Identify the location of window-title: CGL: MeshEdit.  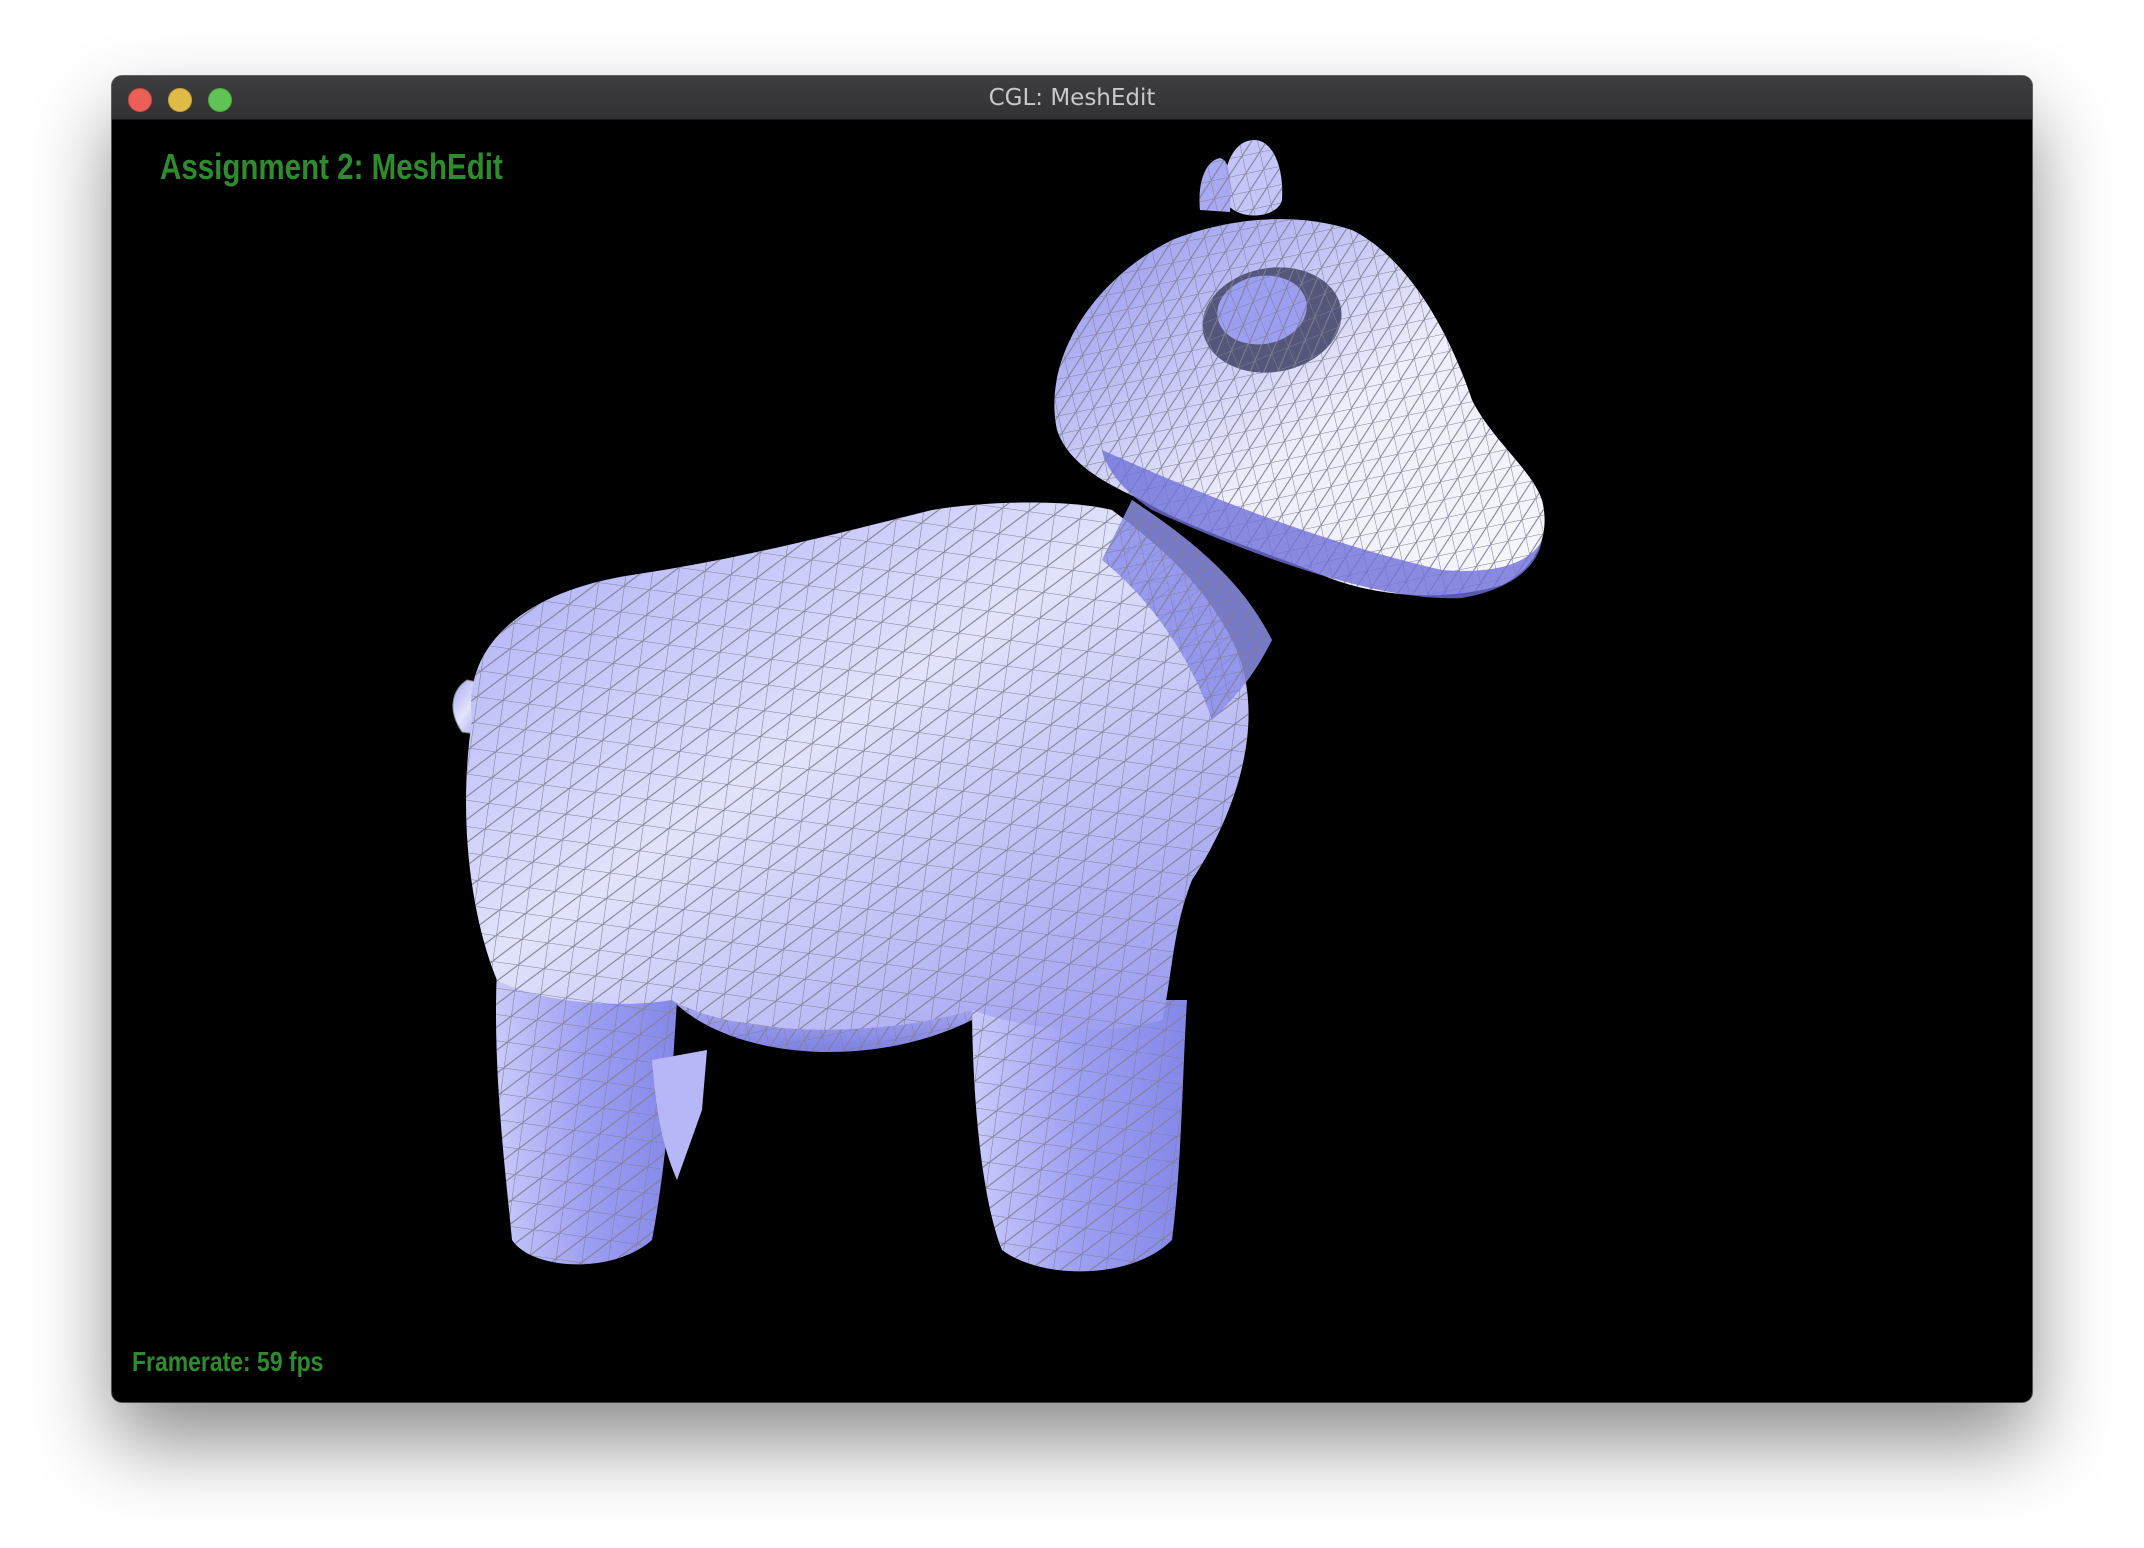
(1072, 98).